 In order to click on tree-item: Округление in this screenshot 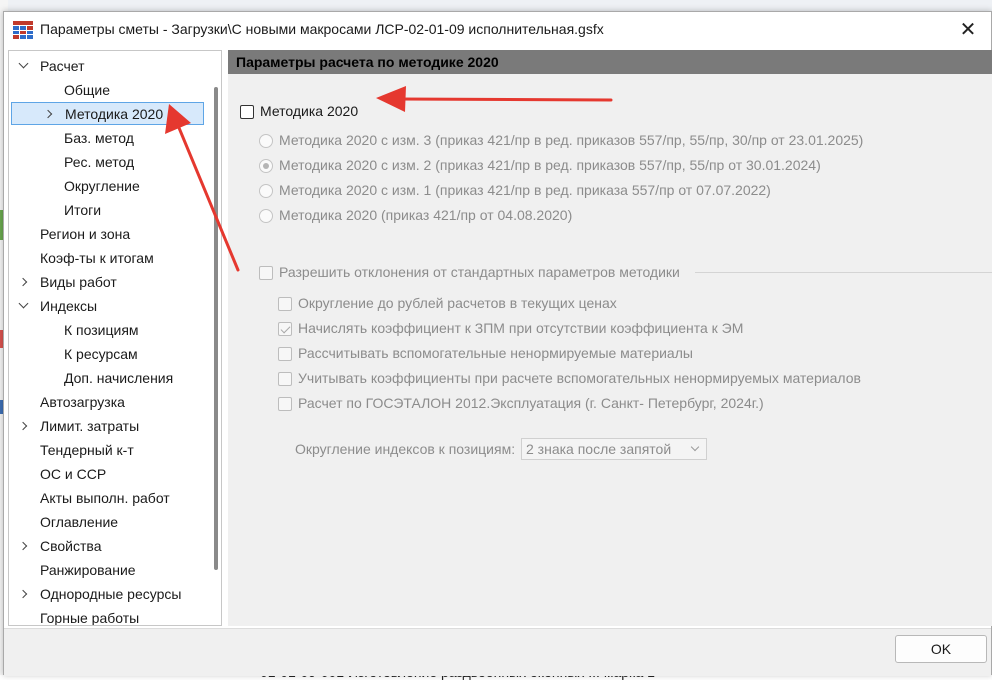, I will do `click(109, 185)`.